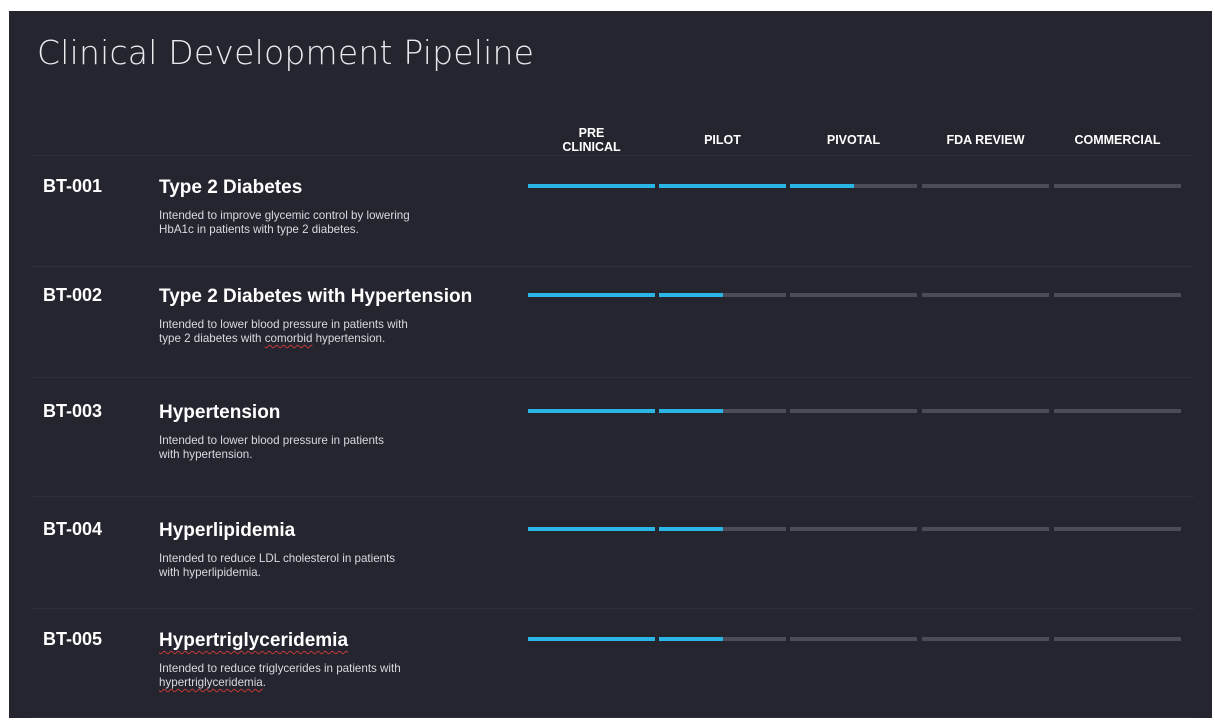  I want to click on description-line: with hyperlipidemia., so click(210, 572).